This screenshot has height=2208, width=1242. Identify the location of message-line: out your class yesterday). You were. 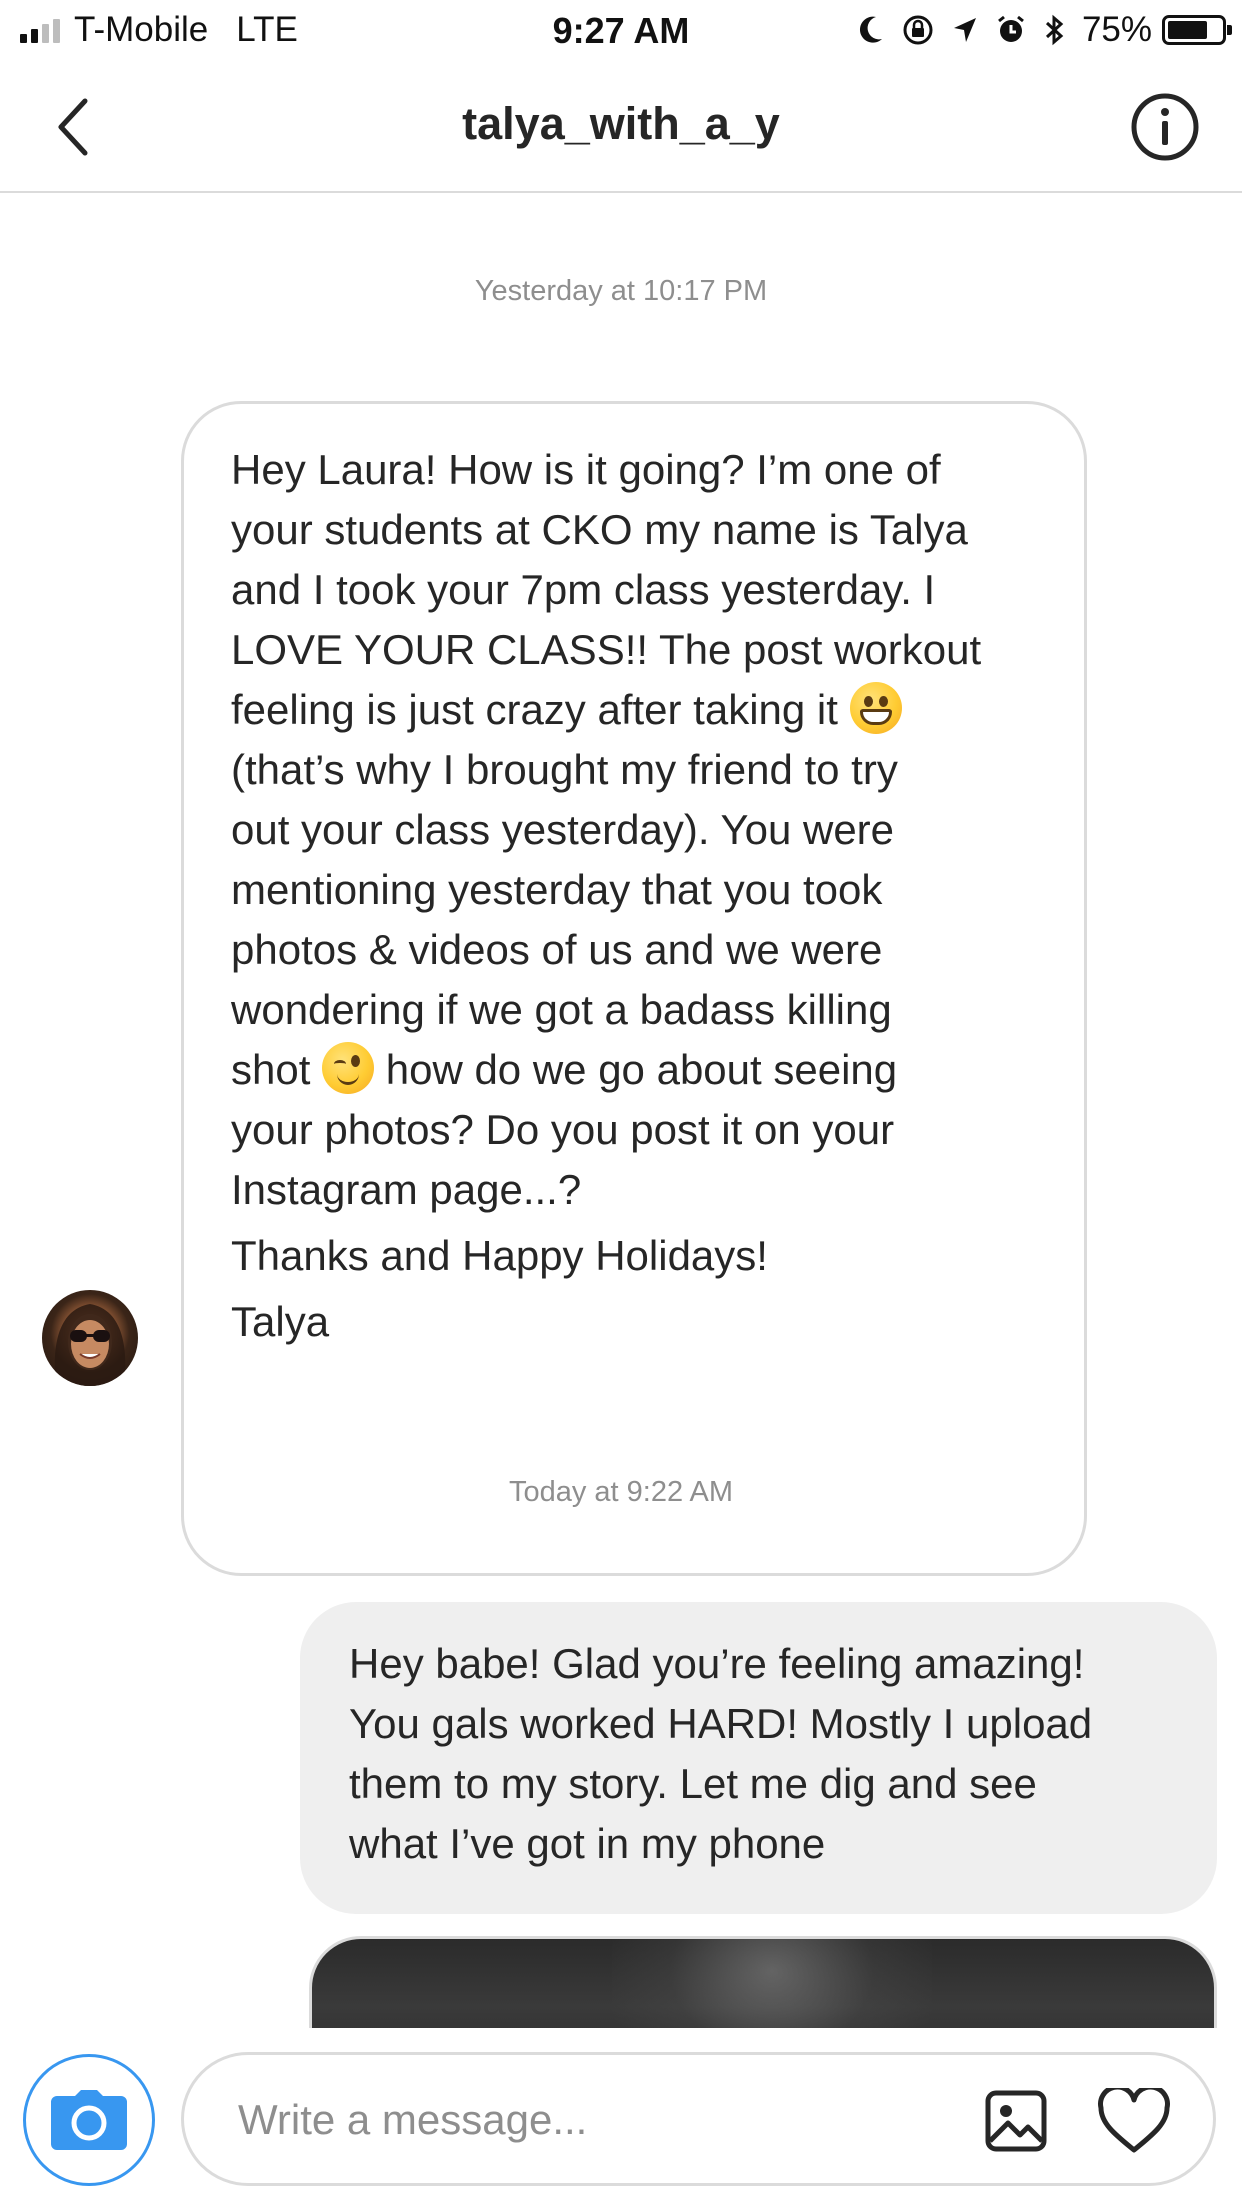
(563, 829).